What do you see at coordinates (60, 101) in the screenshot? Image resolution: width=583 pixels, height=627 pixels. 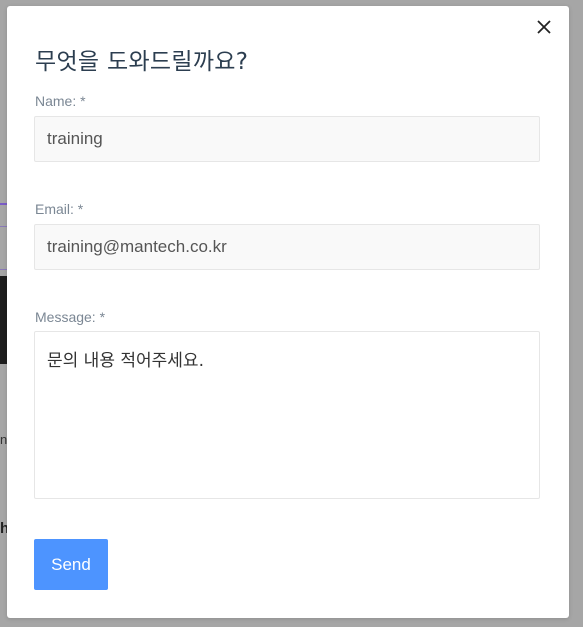 I see `name-label: Name: *` at bounding box center [60, 101].